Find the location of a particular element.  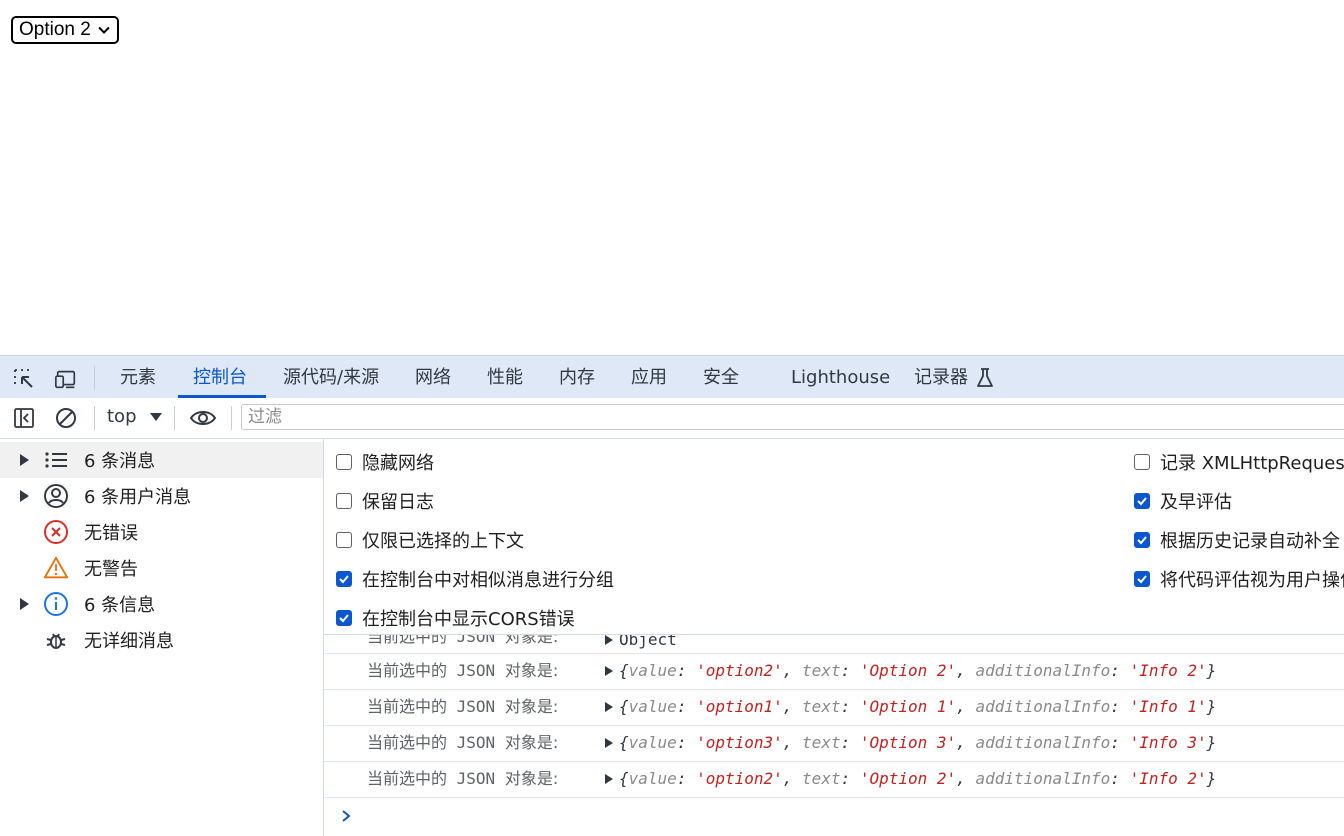

setting-label: 及早评估 is located at coordinates (1196, 502).